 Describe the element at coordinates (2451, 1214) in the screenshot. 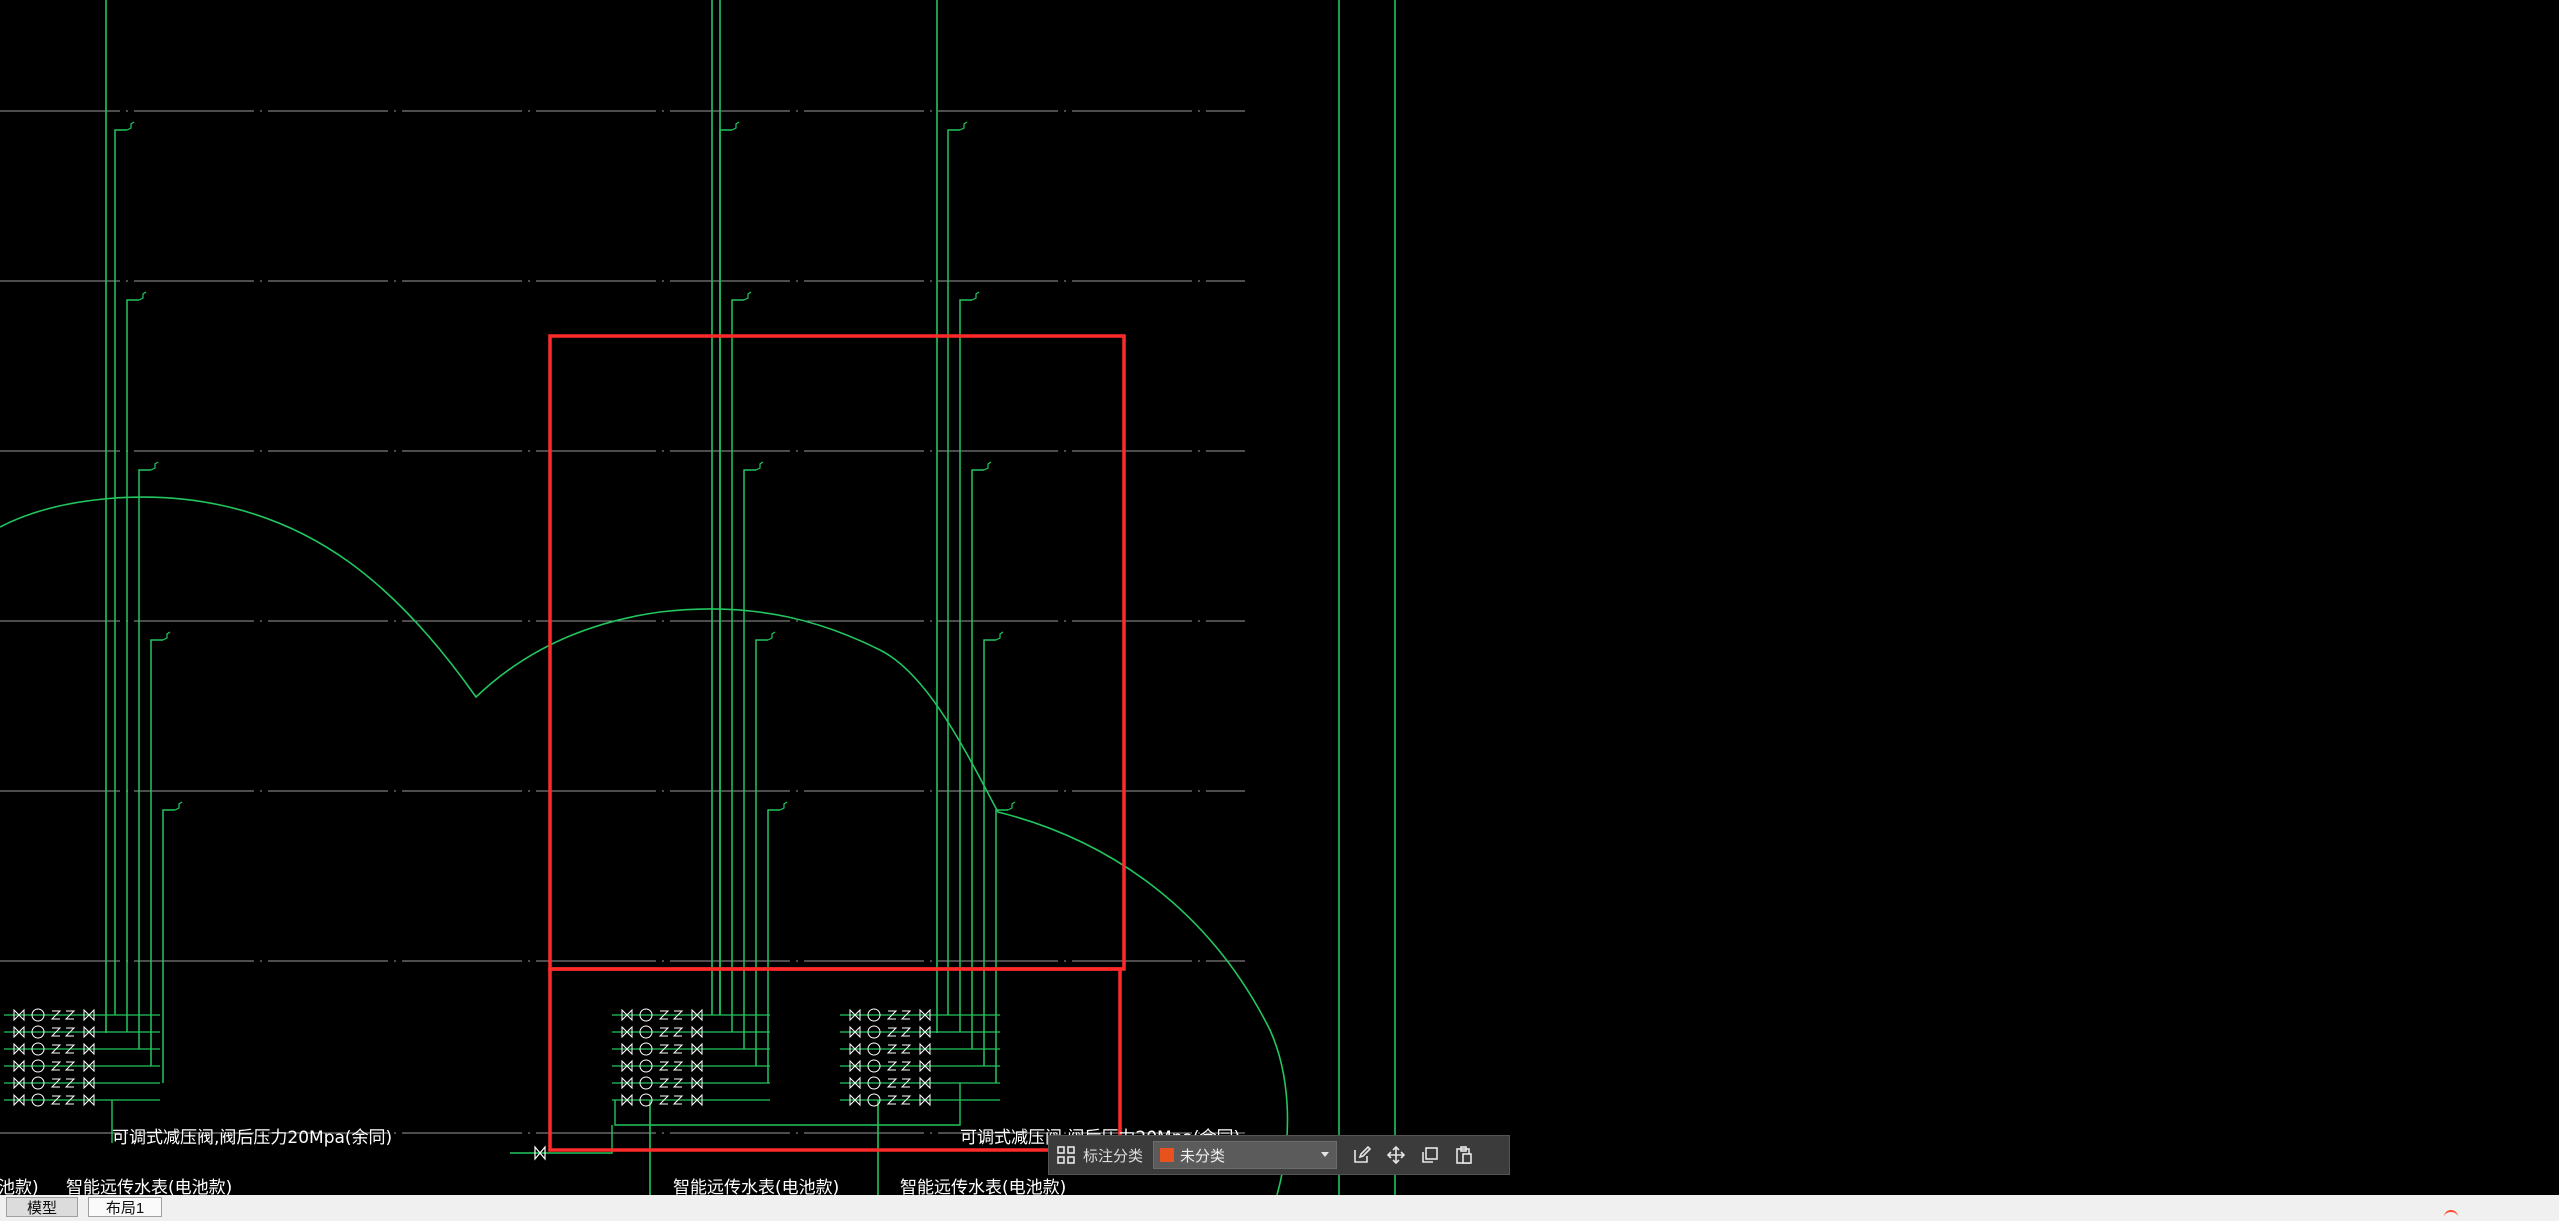

I see `corner-indicator` at that location.